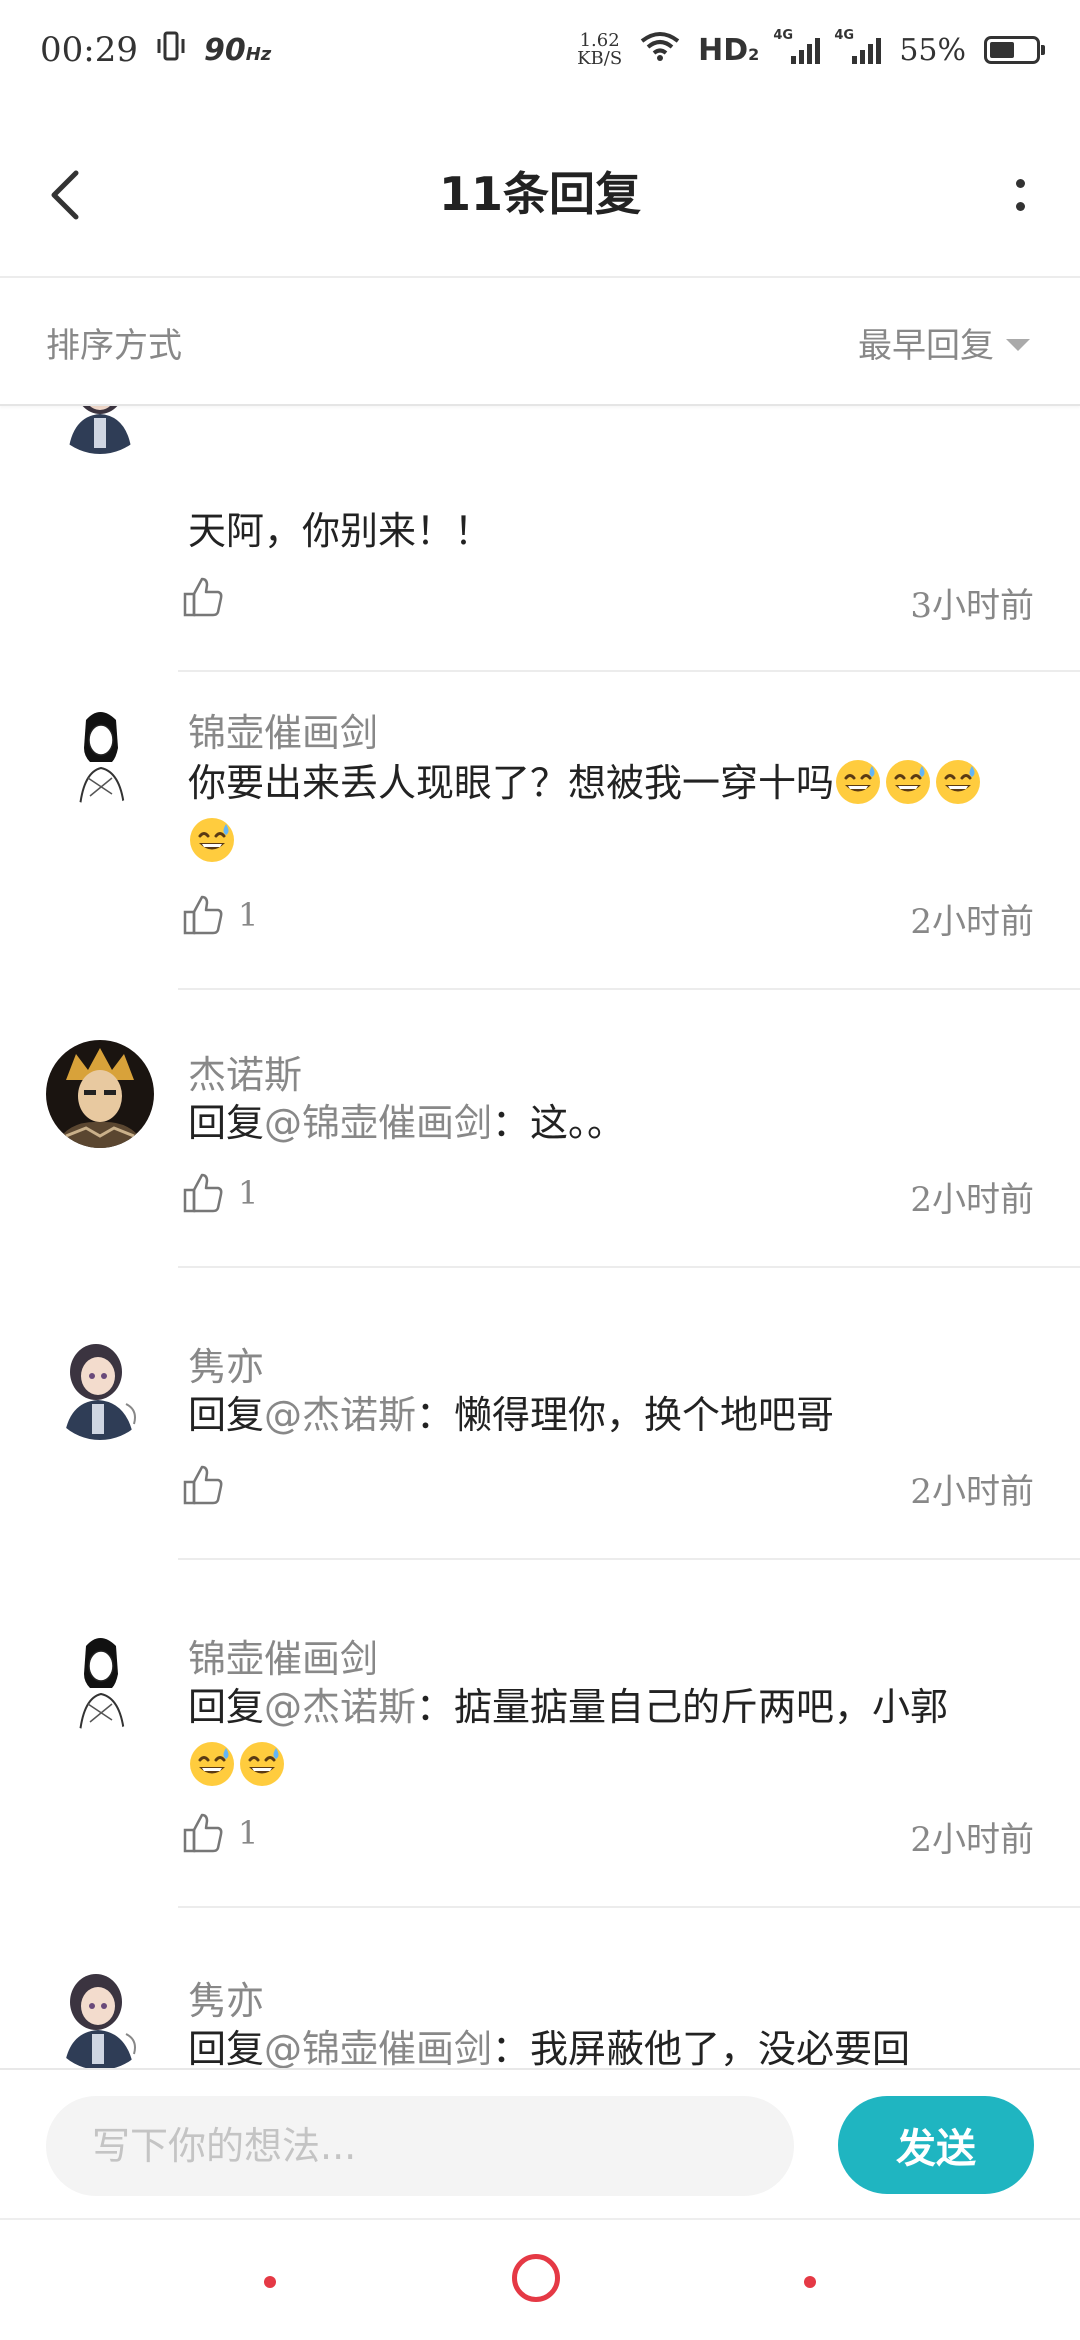 This screenshot has height=2340, width=1080. I want to click on reply-text: 你要出来丢人现眼了？想被我一穿十吗, so click(511, 783).